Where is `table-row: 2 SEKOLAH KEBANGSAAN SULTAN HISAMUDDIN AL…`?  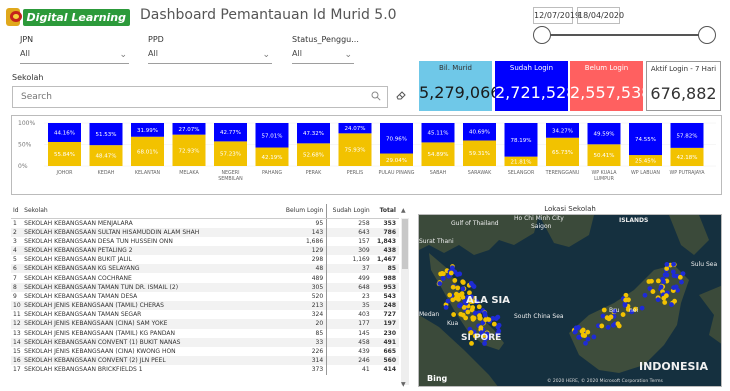 table-row: 2 SEKOLAH KEBANGSAAN SULTAN HISAMUDDIN AL… is located at coordinates (205, 232).